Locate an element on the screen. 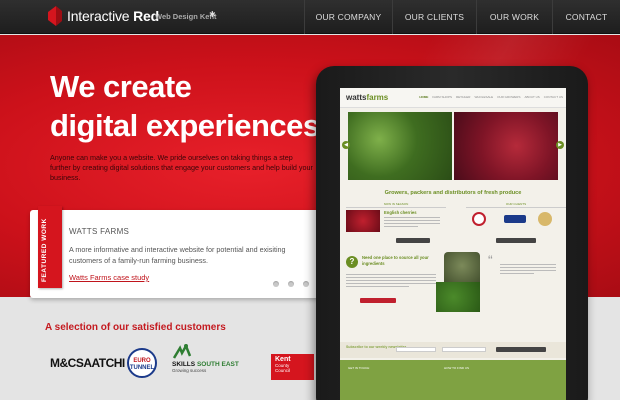 The image size is (620, 400). featured-title: WATTS FARMS is located at coordinates (99, 231).